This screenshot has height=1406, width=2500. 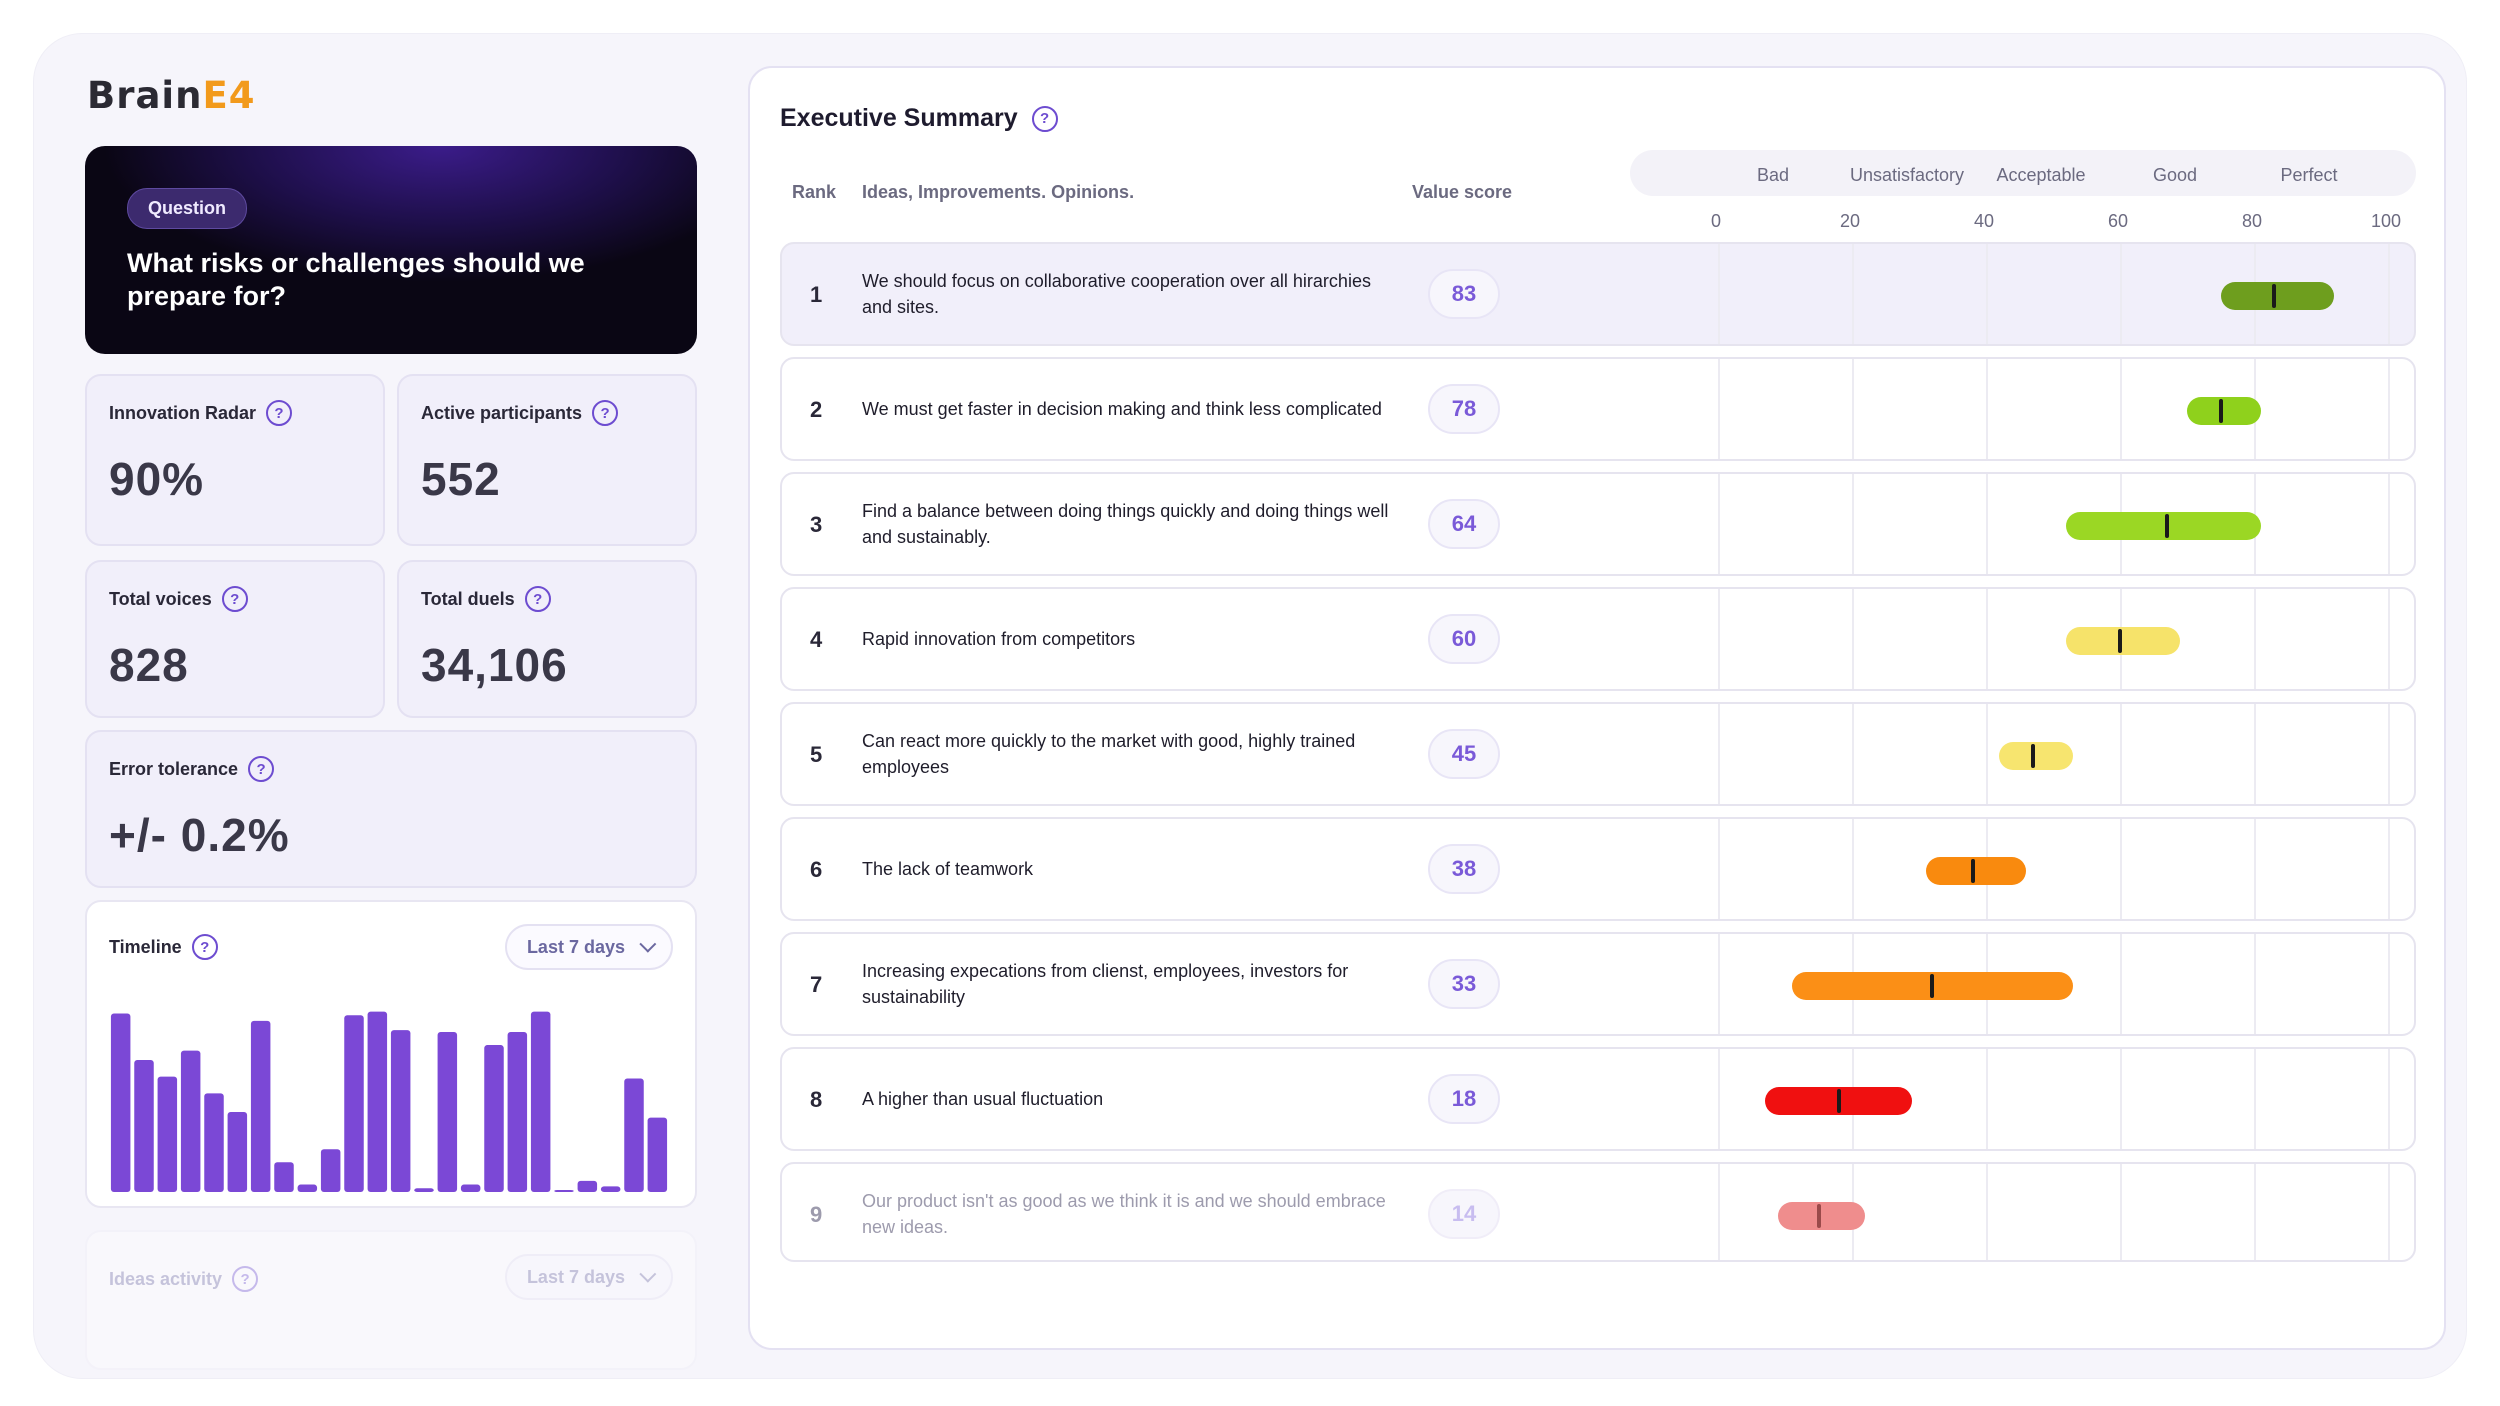 I want to click on value-score-badge: 83, so click(x=1464, y=294).